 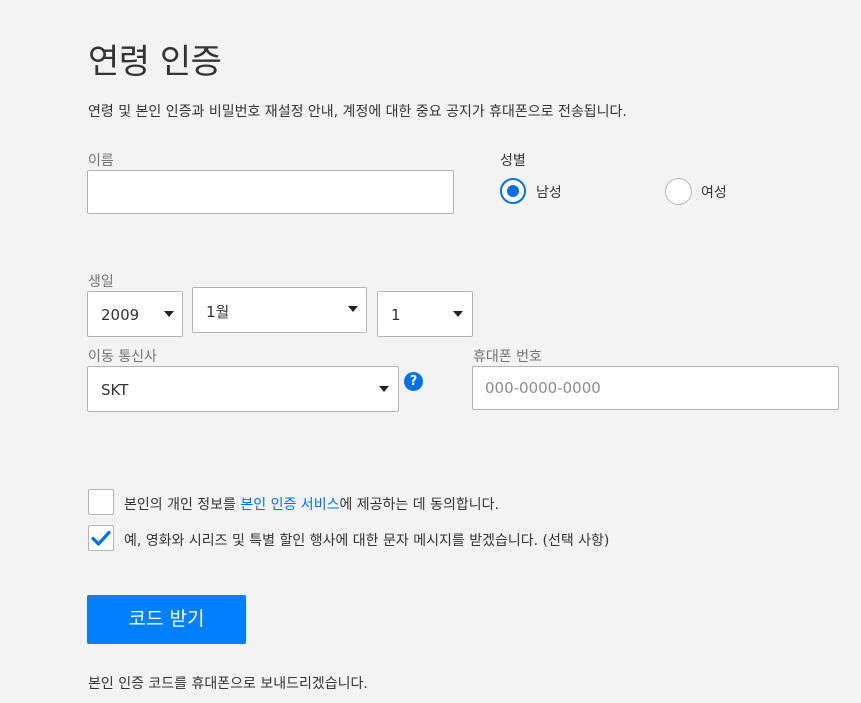 What do you see at coordinates (413, 381) in the screenshot?
I see `help-icon: ?` at bounding box center [413, 381].